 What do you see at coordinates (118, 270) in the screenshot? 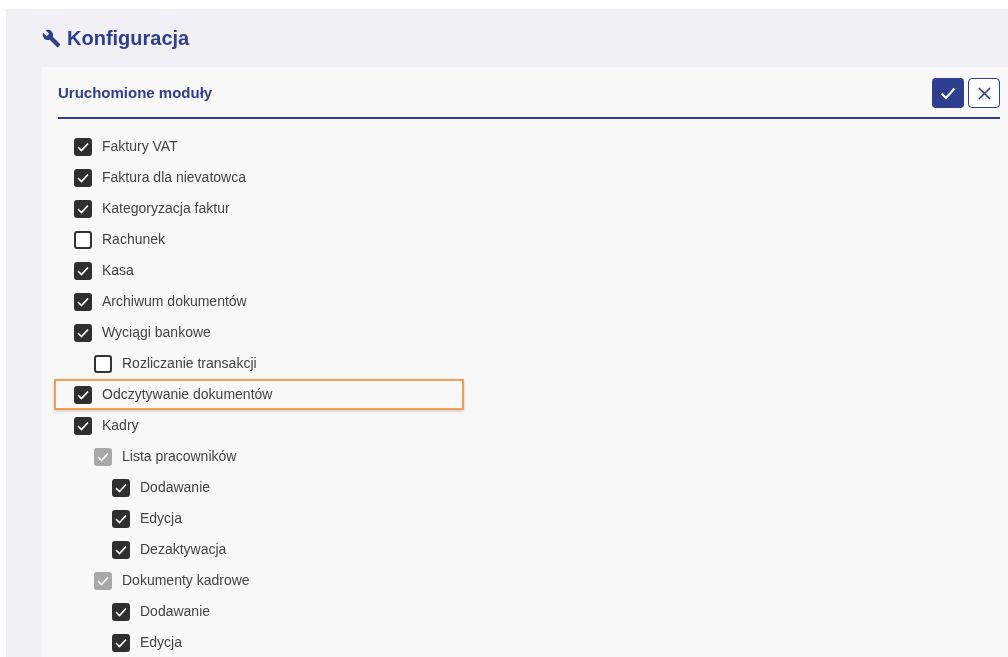
I see `module-label: Kasa` at bounding box center [118, 270].